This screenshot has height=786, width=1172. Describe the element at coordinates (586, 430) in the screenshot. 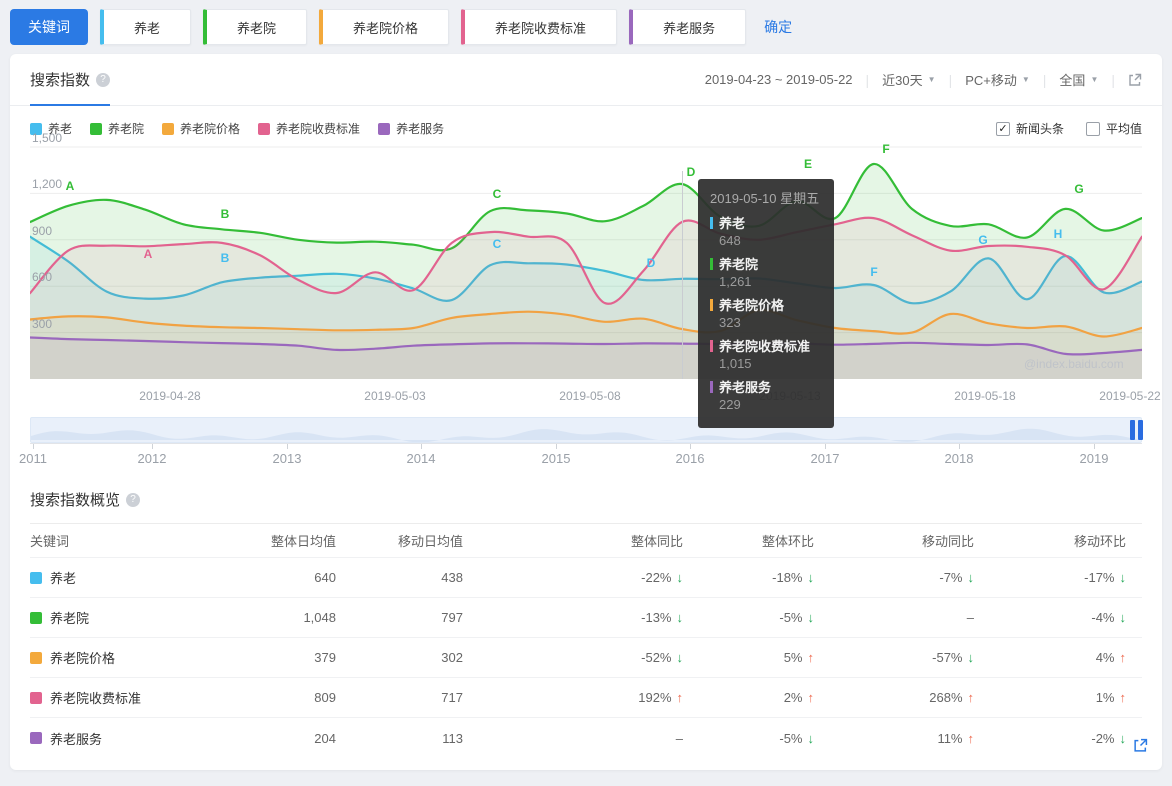

I see `slider-track` at that location.